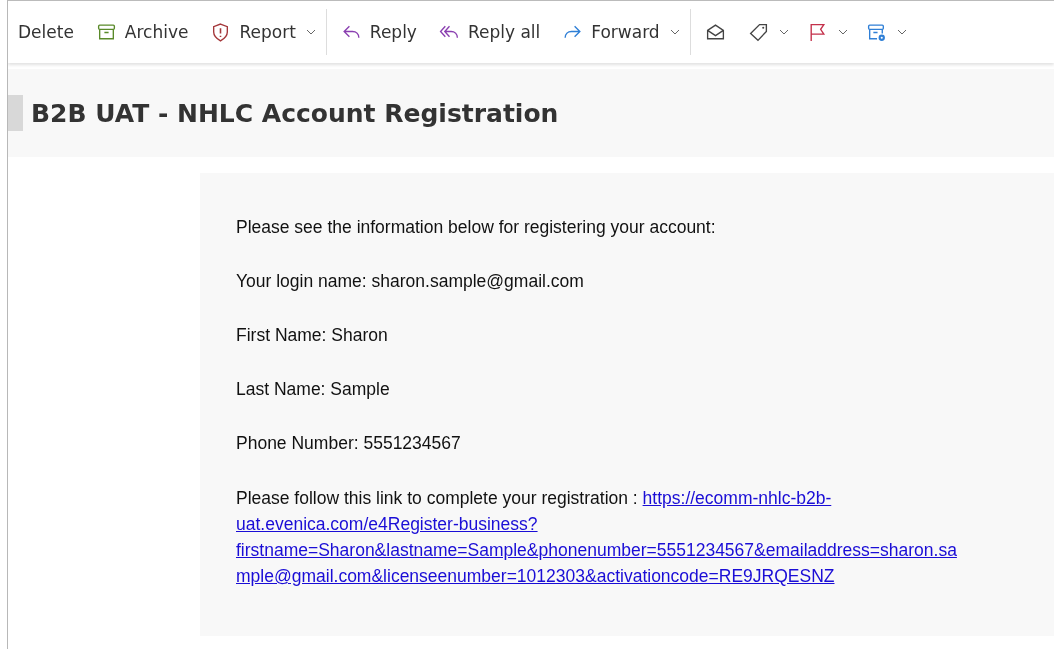  What do you see at coordinates (378, 32) in the screenshot?
I see `toolbar-button: Reply` at bounding box center [378, 32].